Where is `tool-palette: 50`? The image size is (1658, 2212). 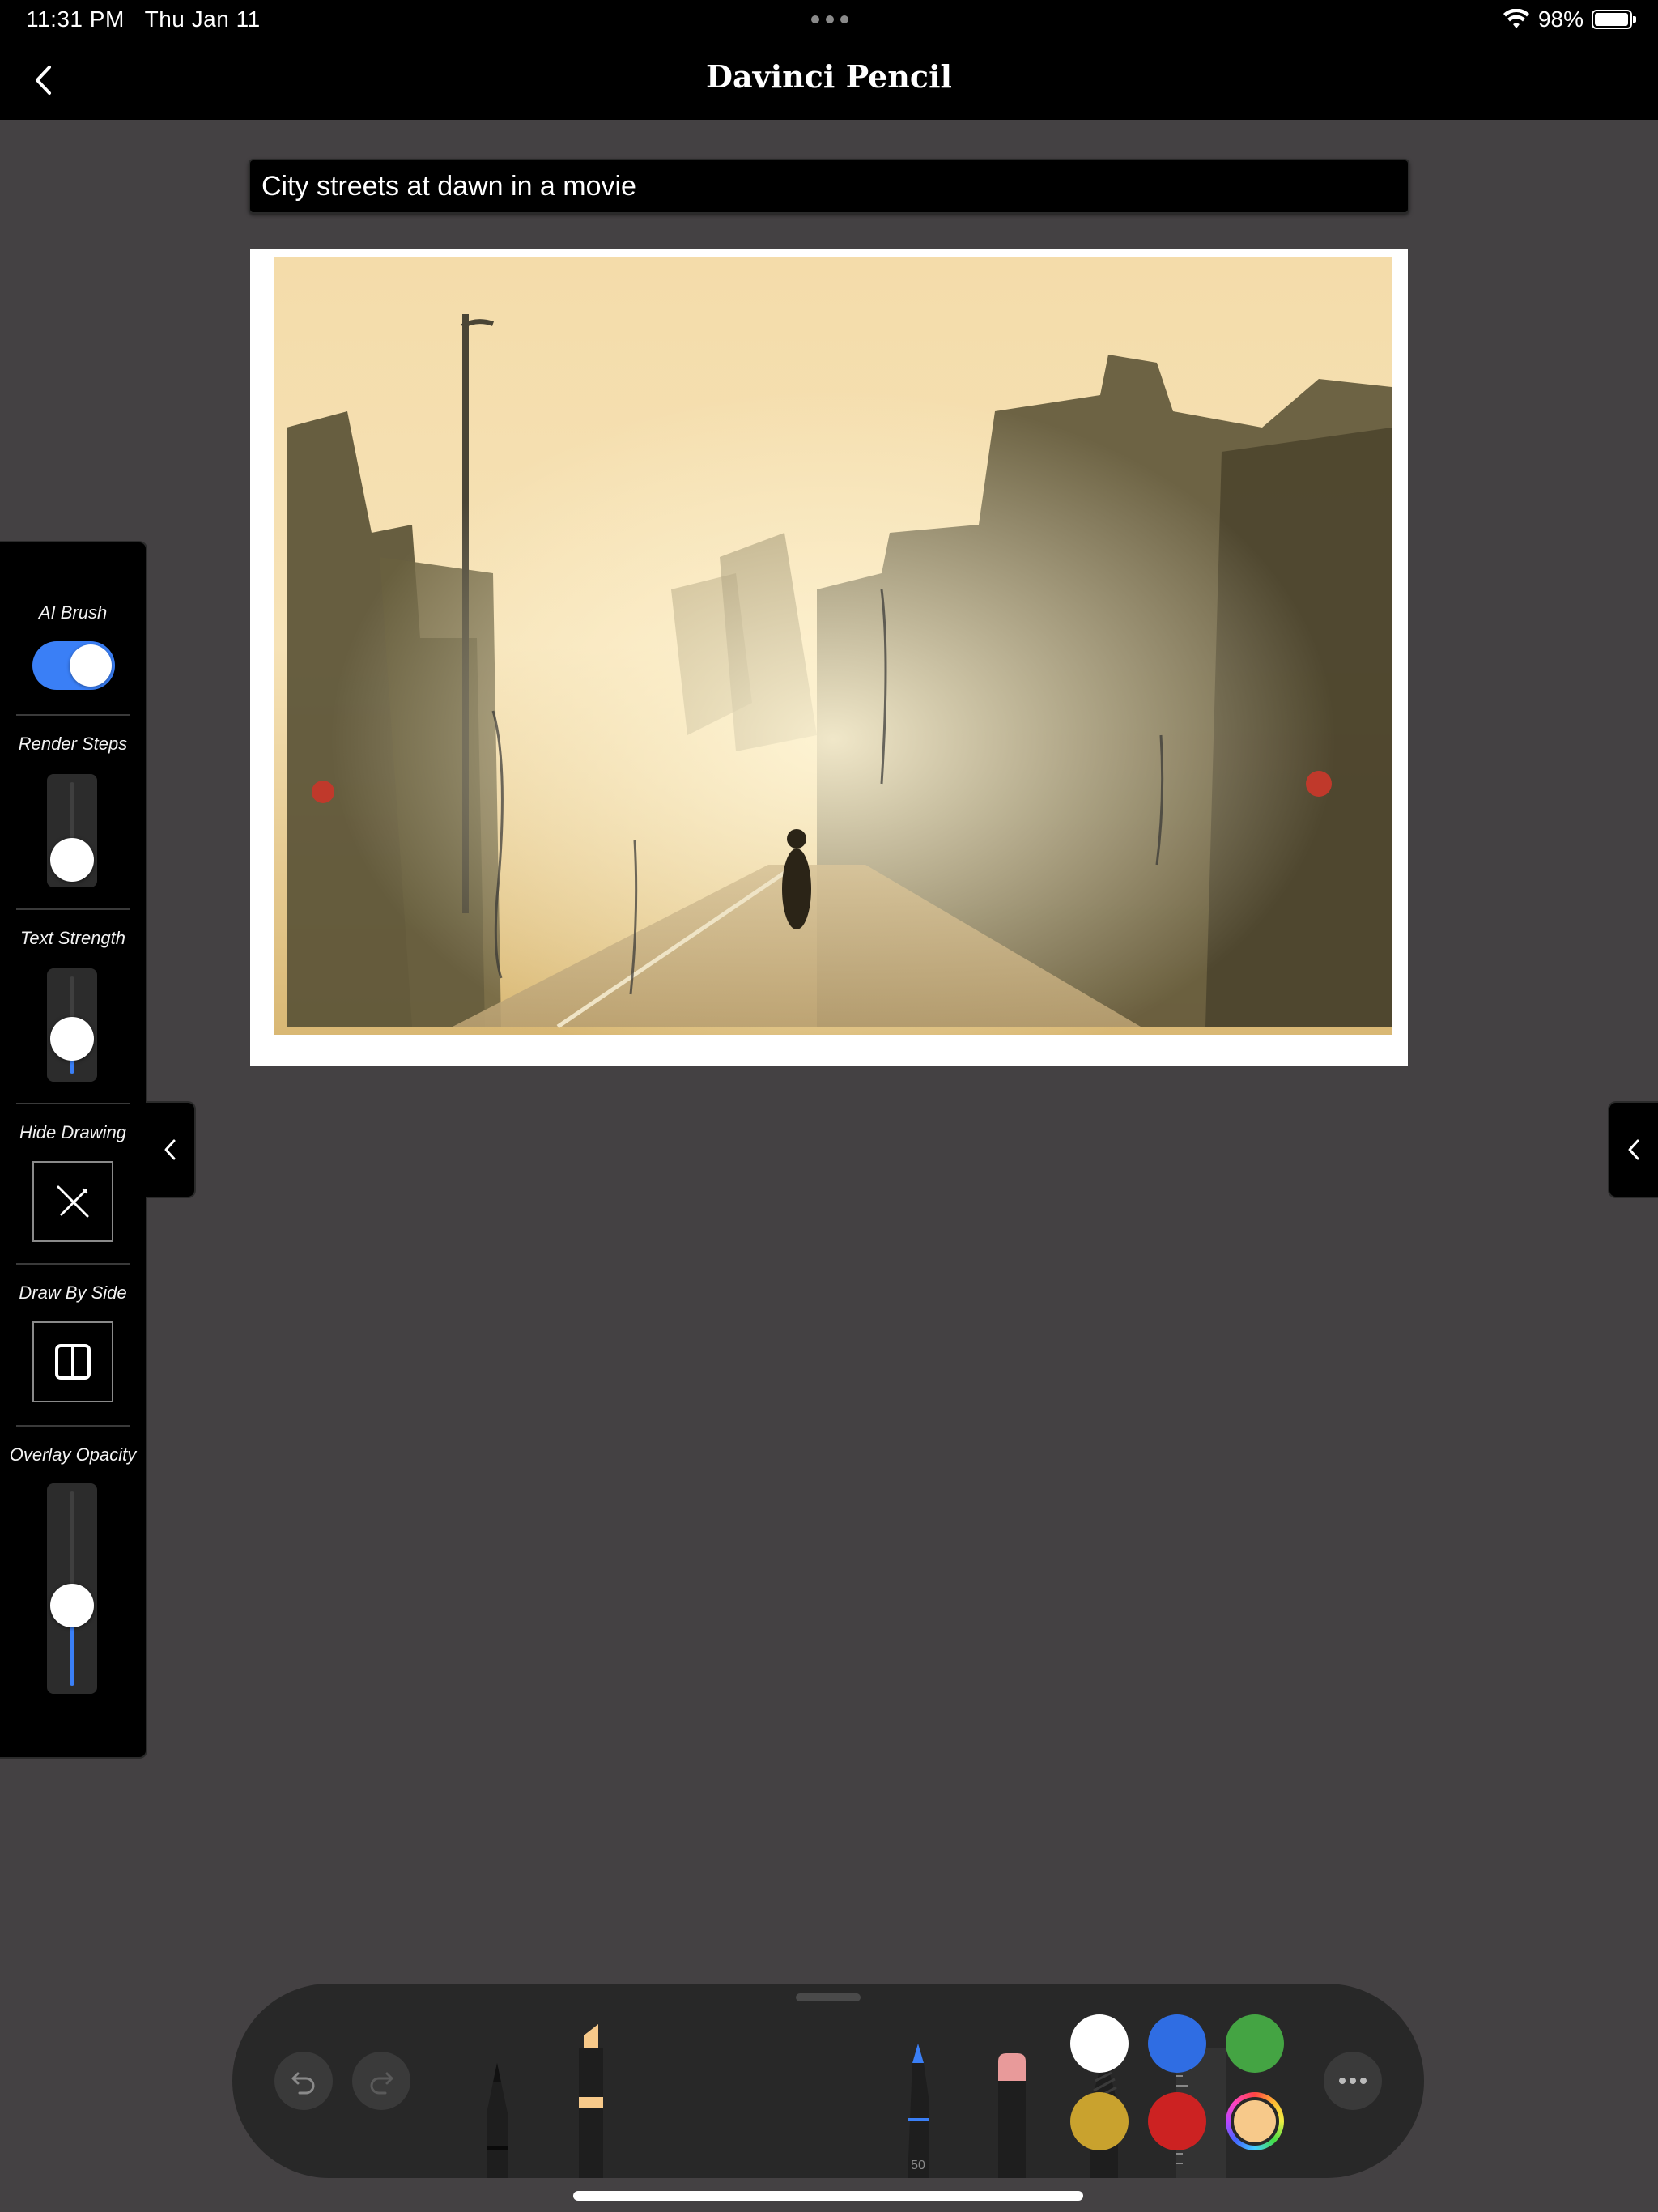 tool-palette: 50 is located at coordinates (828, 2081).